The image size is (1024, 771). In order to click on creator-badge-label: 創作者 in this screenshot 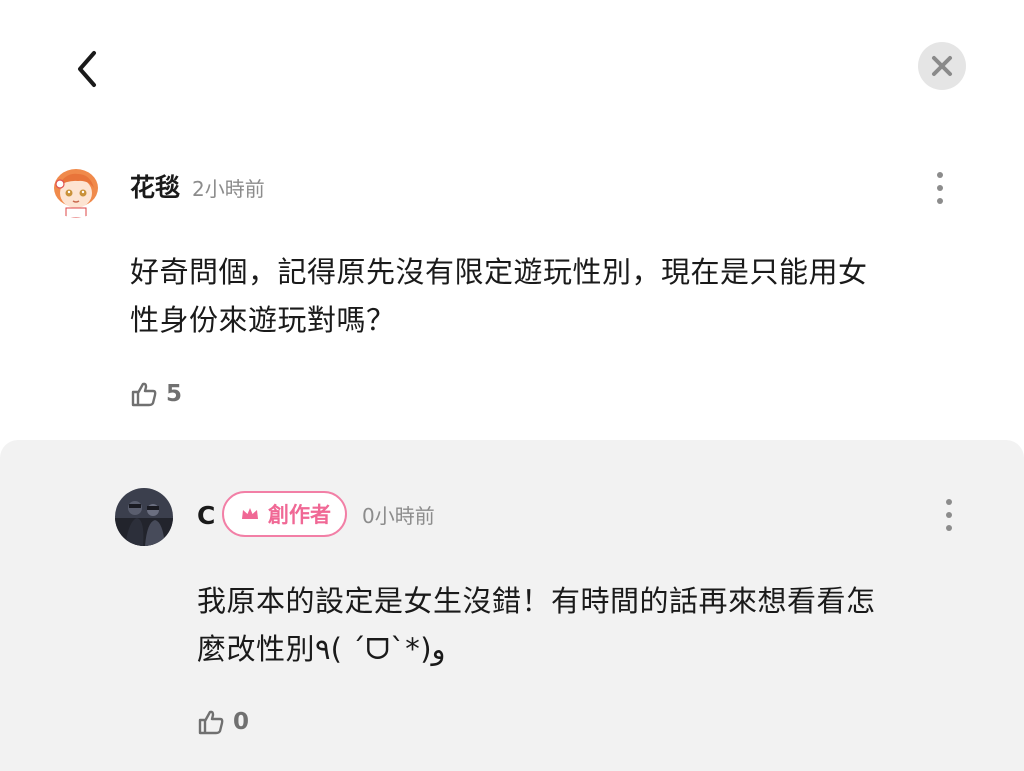, I will do `click(299, 515)`.